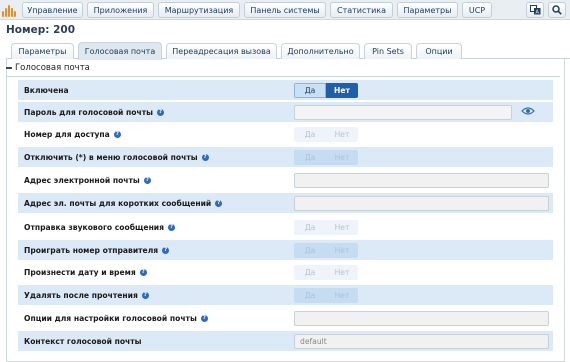  Describe the element at coordinates (285, 295) in the screenshot. I see `row-delete-voicemail: Удалять после прочтения? Да Нет` at that location.